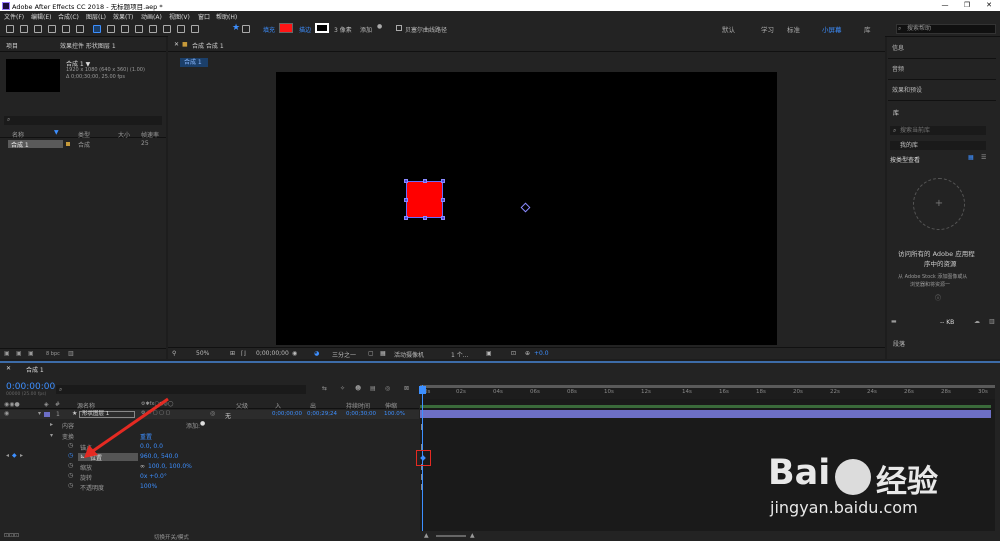  I want to click on fill-color-swatch, so click(286, 28).